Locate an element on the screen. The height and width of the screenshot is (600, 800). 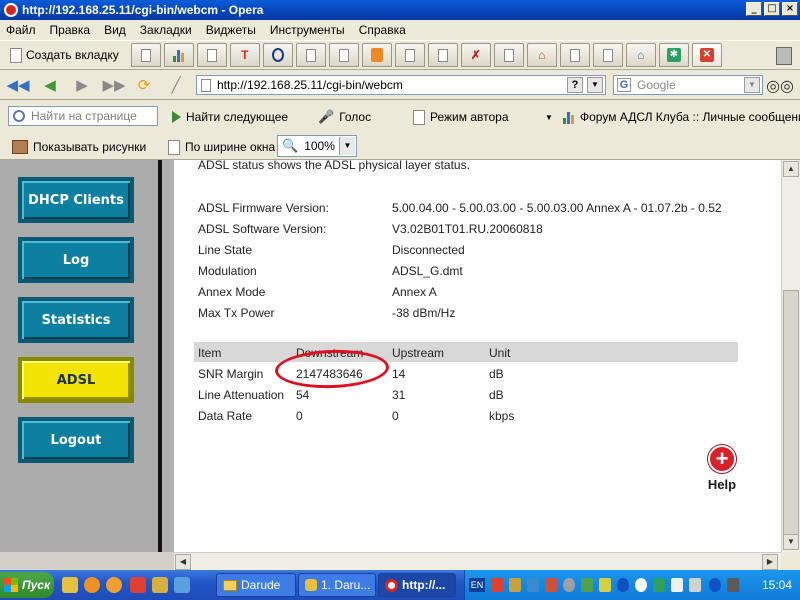
zoom-dropdown: ▼ is located at coordinates (347, 146).